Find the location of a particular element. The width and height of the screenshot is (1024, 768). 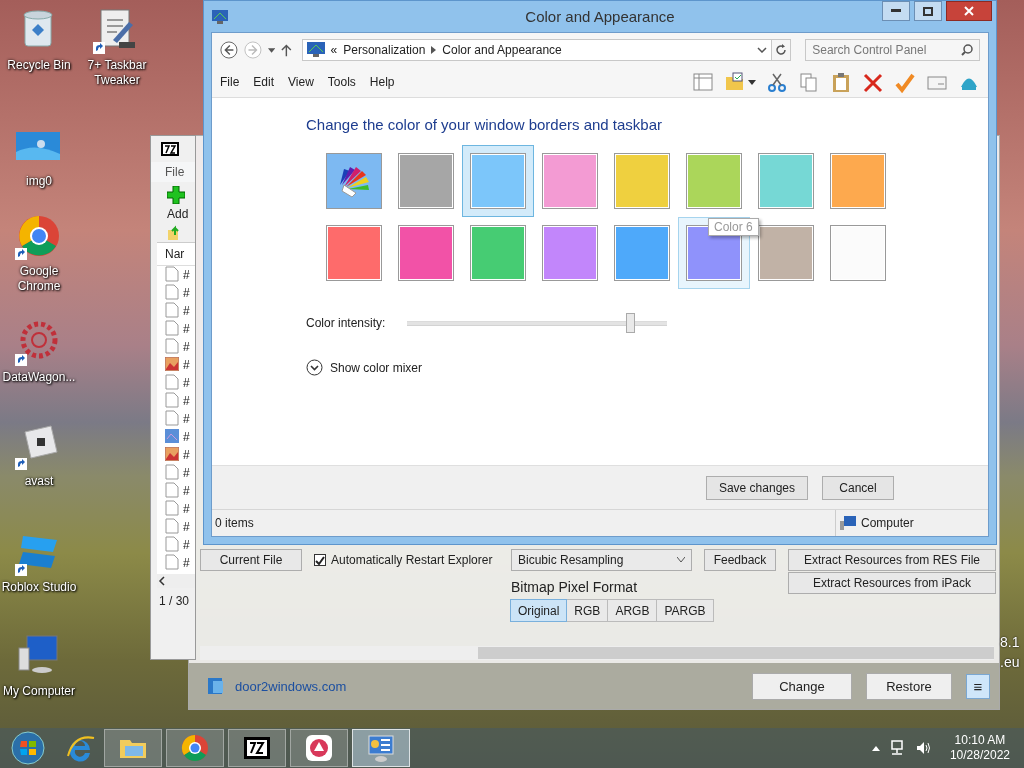

save-changes-button: Save changes is located at coordinates (756, 487).